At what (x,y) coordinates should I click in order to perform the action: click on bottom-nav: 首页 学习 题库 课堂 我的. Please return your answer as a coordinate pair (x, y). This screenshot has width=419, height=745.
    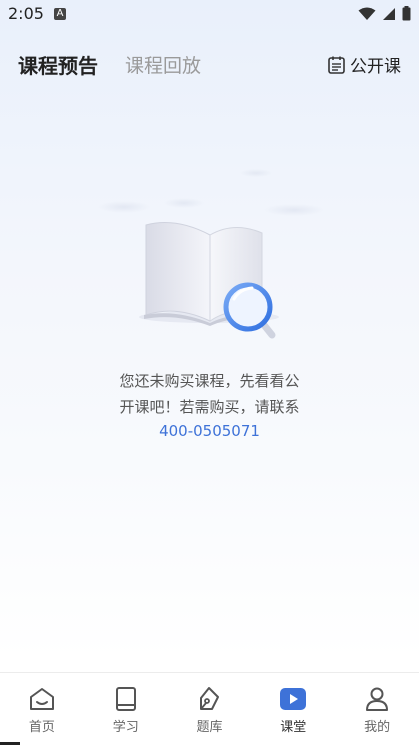
    Looking at the image, I should click on (209, 708).